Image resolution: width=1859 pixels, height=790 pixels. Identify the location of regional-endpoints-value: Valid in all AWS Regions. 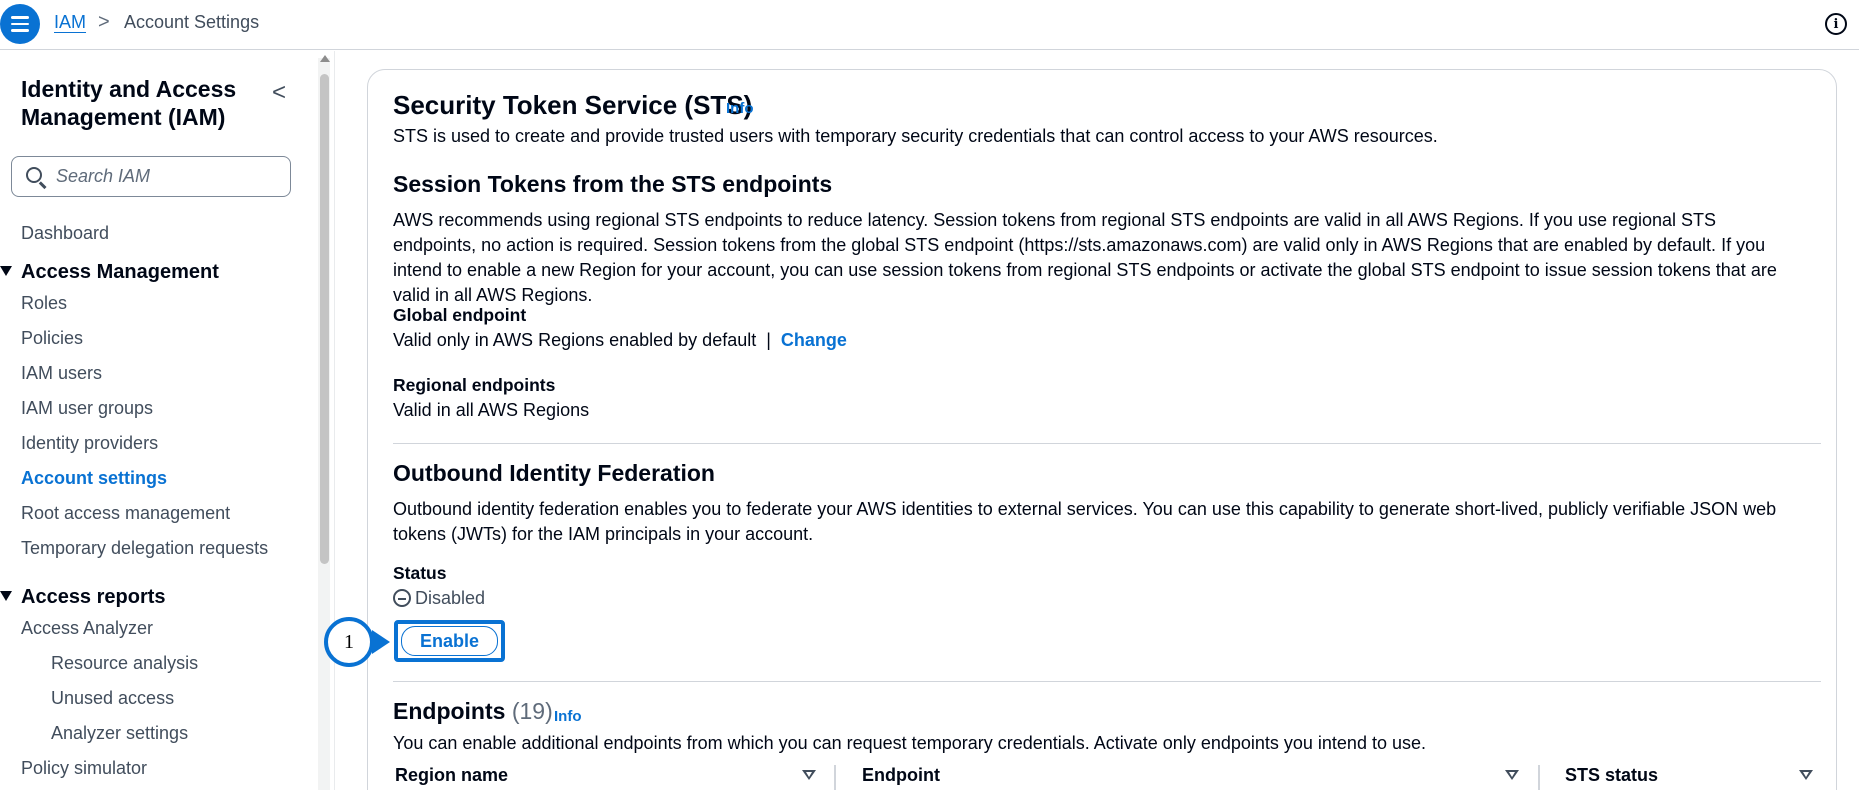
(491, 410).